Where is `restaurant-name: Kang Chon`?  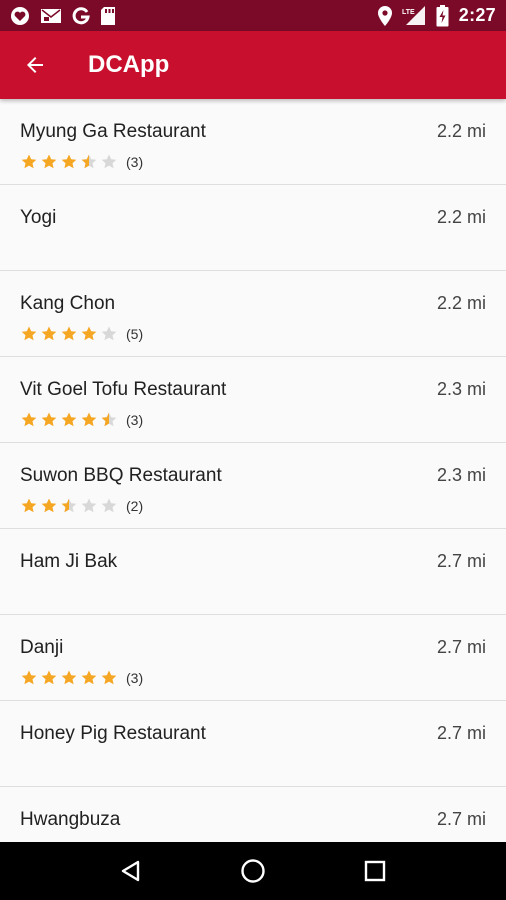 restaurant-name: Kang Chon is located at coordinates (68, 303).